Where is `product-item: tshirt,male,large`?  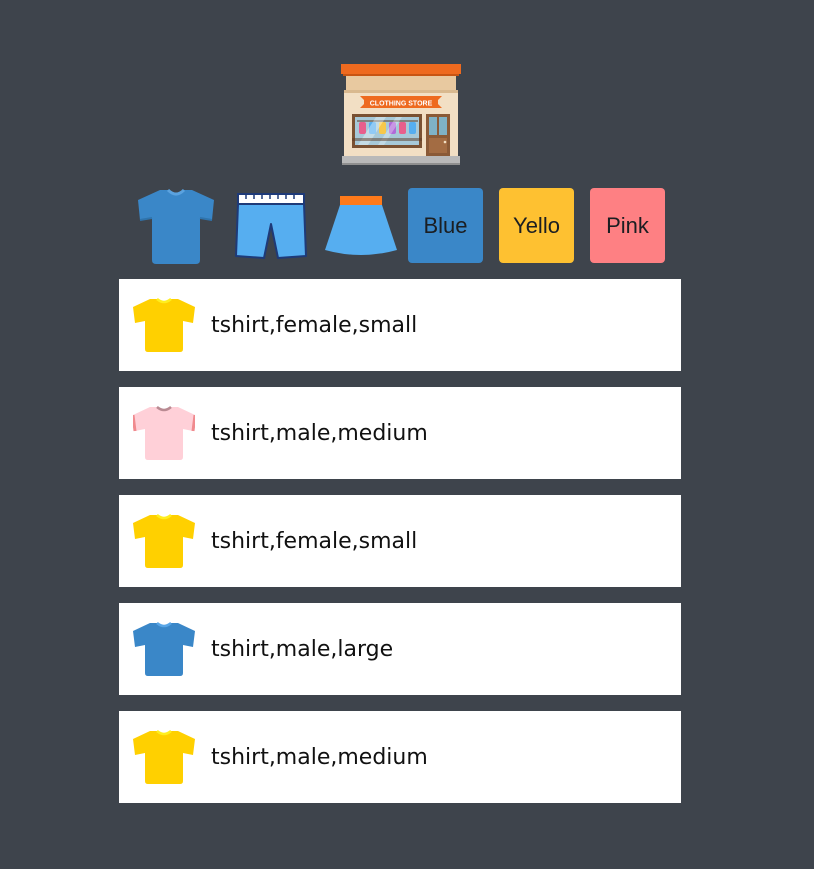
product-item: tshirt,male,large is located at coordinates (400, 649).